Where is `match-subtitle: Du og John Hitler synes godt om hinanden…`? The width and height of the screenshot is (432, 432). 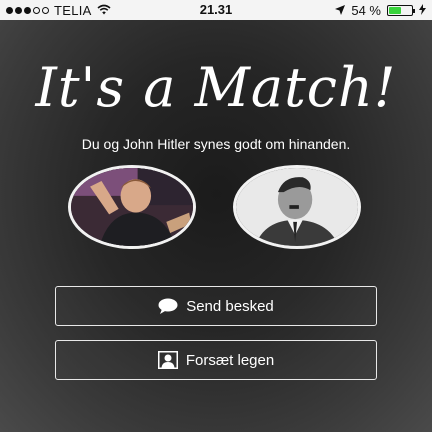
match-subtitle: Du og John Hitler synes godt om hinanden… is located at coordinates (216, 144).